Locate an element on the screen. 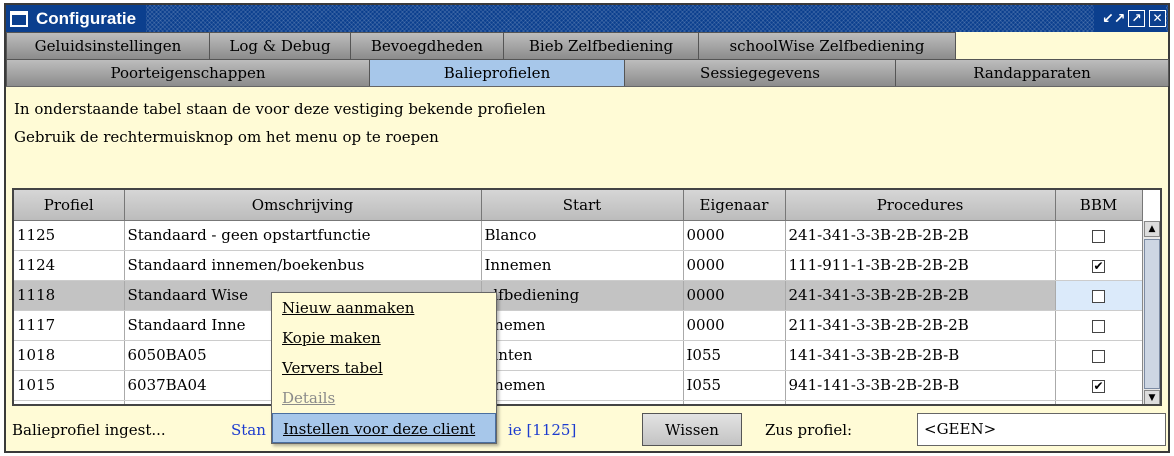 This screenshot has height=456, width=1174. cell-profiel: 1018 is located at coordinates (69, 355).